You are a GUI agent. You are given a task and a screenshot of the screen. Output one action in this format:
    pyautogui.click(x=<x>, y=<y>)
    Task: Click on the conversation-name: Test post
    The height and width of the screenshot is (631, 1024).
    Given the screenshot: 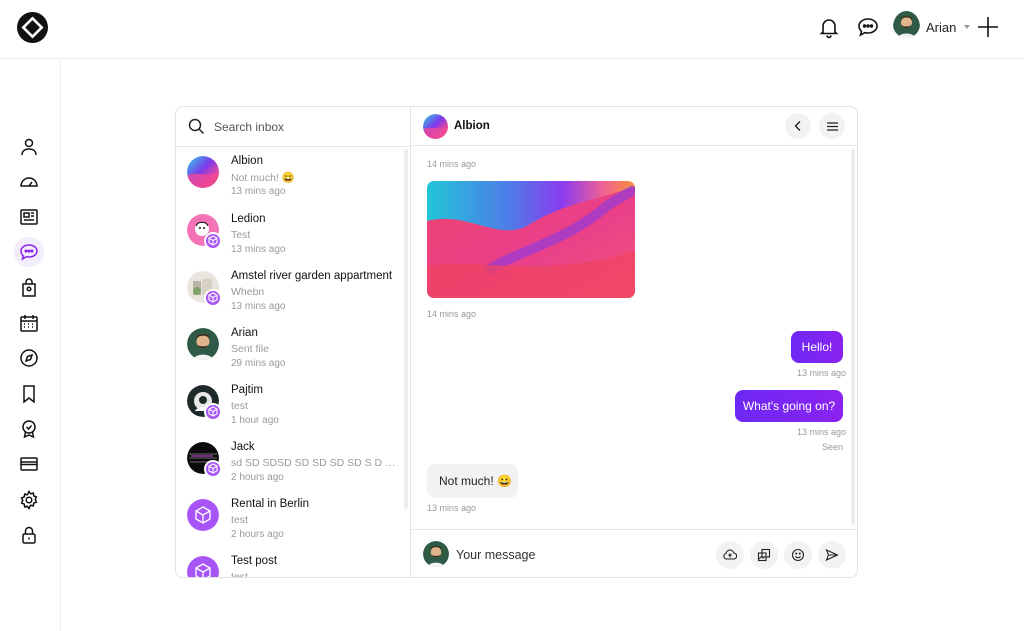 What is the action you would take?
    pyautogui.click(x=254, y=561)
    